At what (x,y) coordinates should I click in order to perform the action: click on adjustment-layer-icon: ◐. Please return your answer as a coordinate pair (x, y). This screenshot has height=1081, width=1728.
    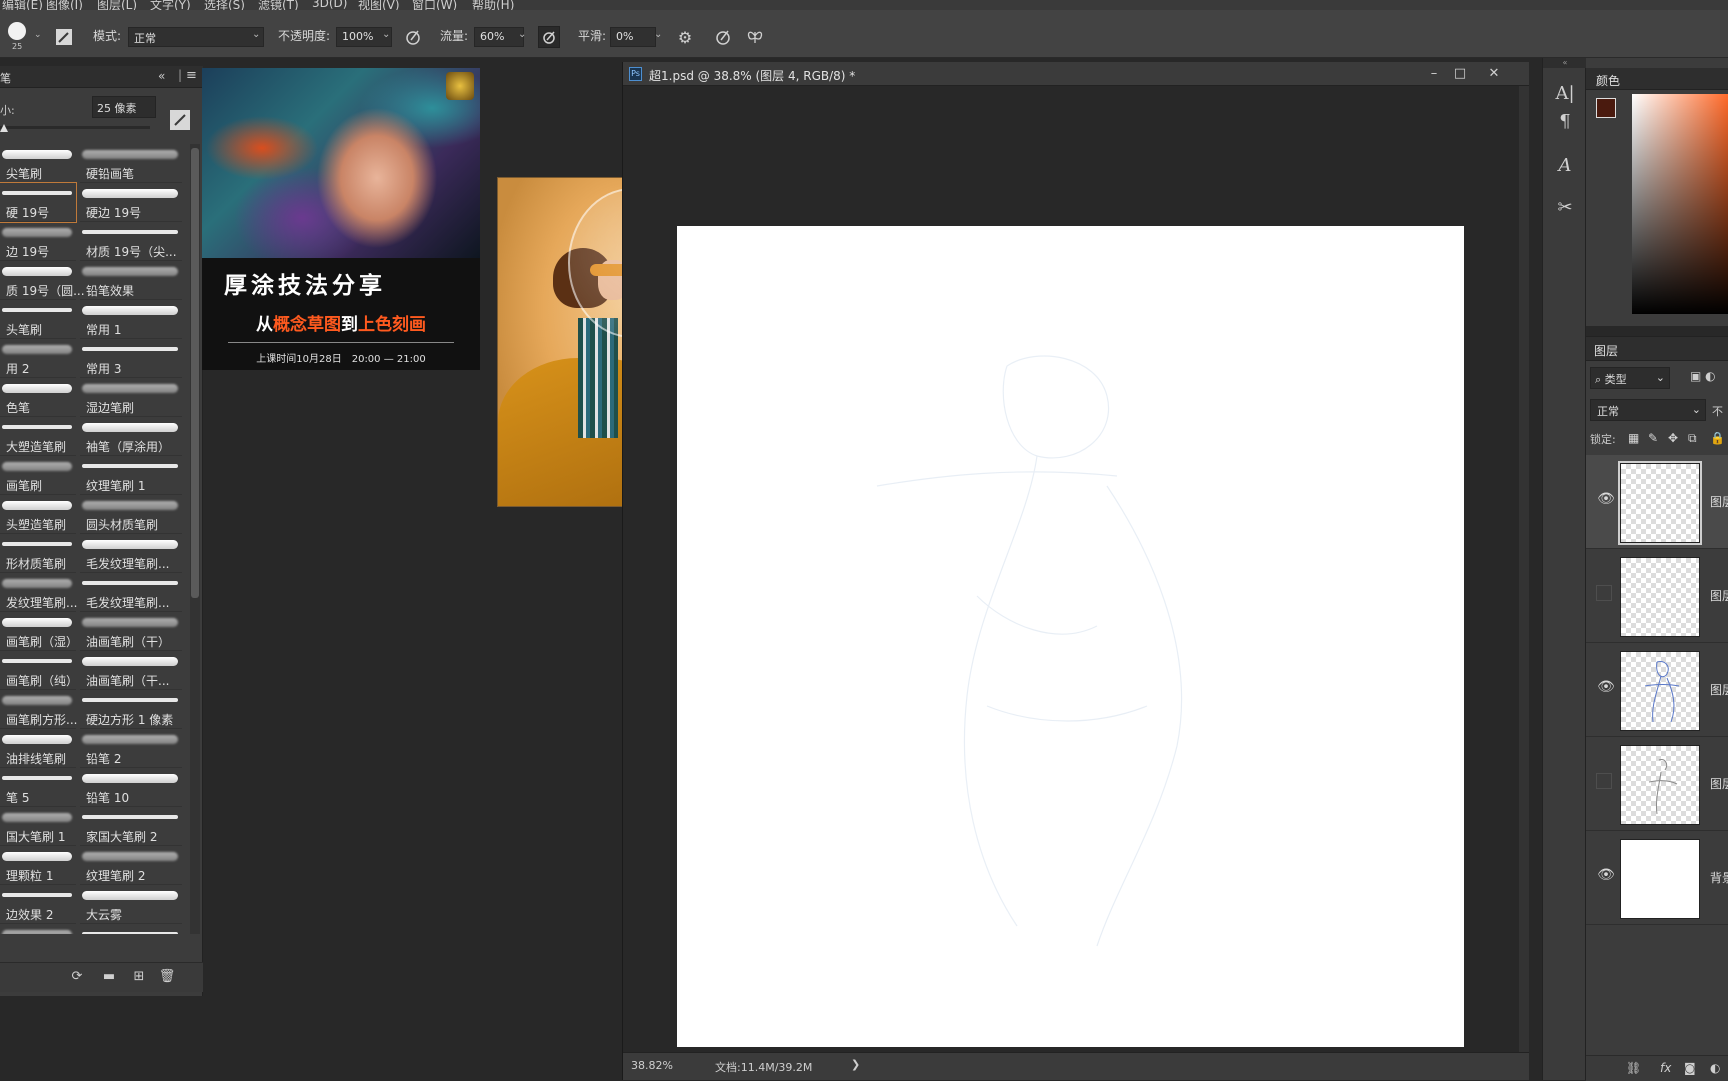
    Looking at the image, I should click on (1715, 1068).